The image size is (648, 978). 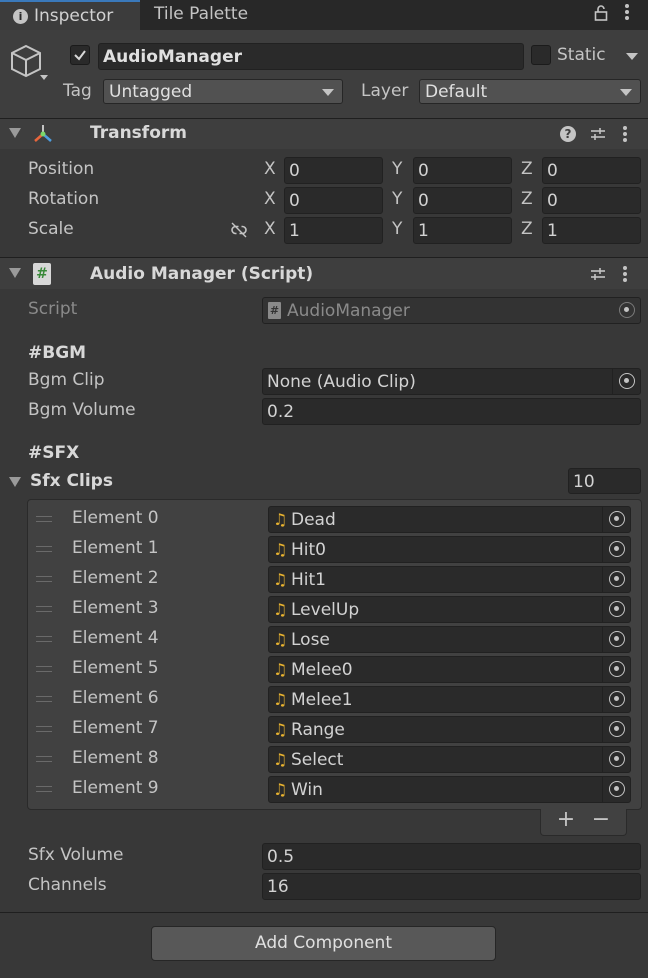 I want to click on element-clip-value: Select, so click(x=317, y=760).